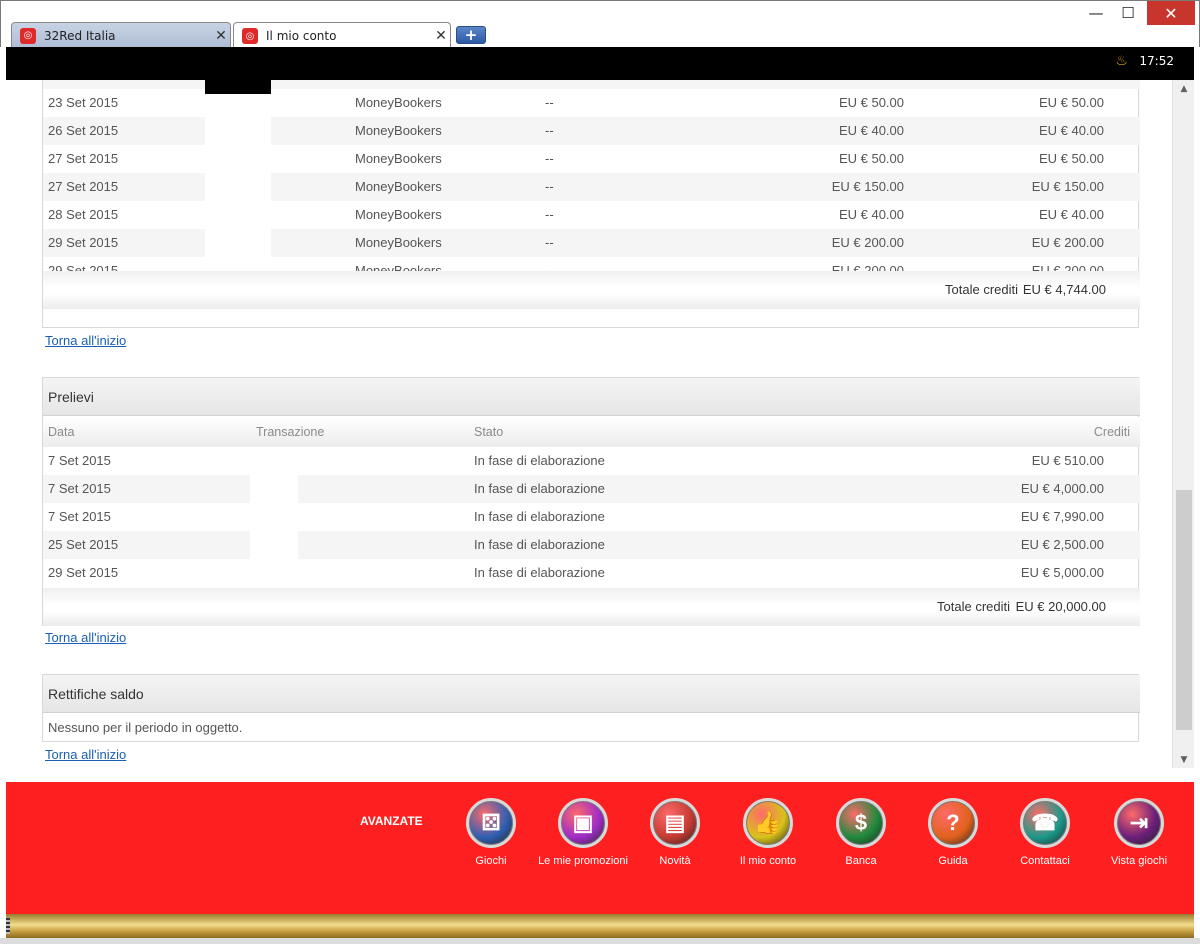 The width and height of the screenshot is (1200, 944). Describe the element at coordinates (861, 823) in the screenshot. I see `dollar-icon: $` at that location.